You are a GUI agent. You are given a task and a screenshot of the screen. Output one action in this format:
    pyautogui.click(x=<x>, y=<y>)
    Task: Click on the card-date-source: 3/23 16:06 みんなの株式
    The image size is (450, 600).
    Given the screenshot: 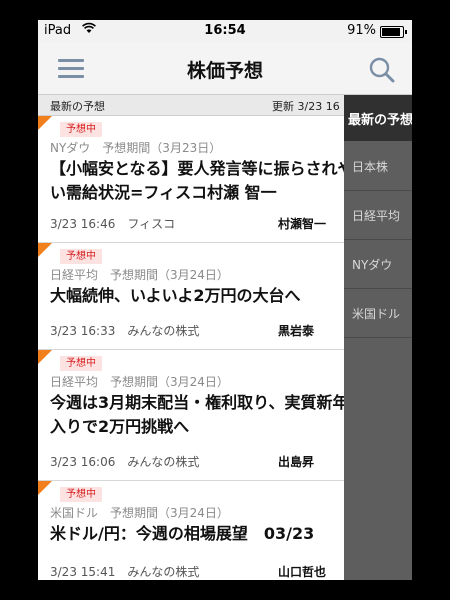 What is the action you would take?
    pyautogui.click(x=125, y=462)
    